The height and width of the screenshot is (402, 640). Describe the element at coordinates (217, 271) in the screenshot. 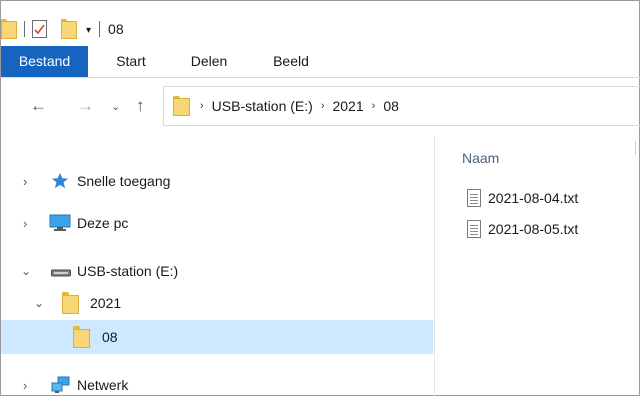

I see `nav-item-usb-station: ⌄ USB-station (E:)` at that location.